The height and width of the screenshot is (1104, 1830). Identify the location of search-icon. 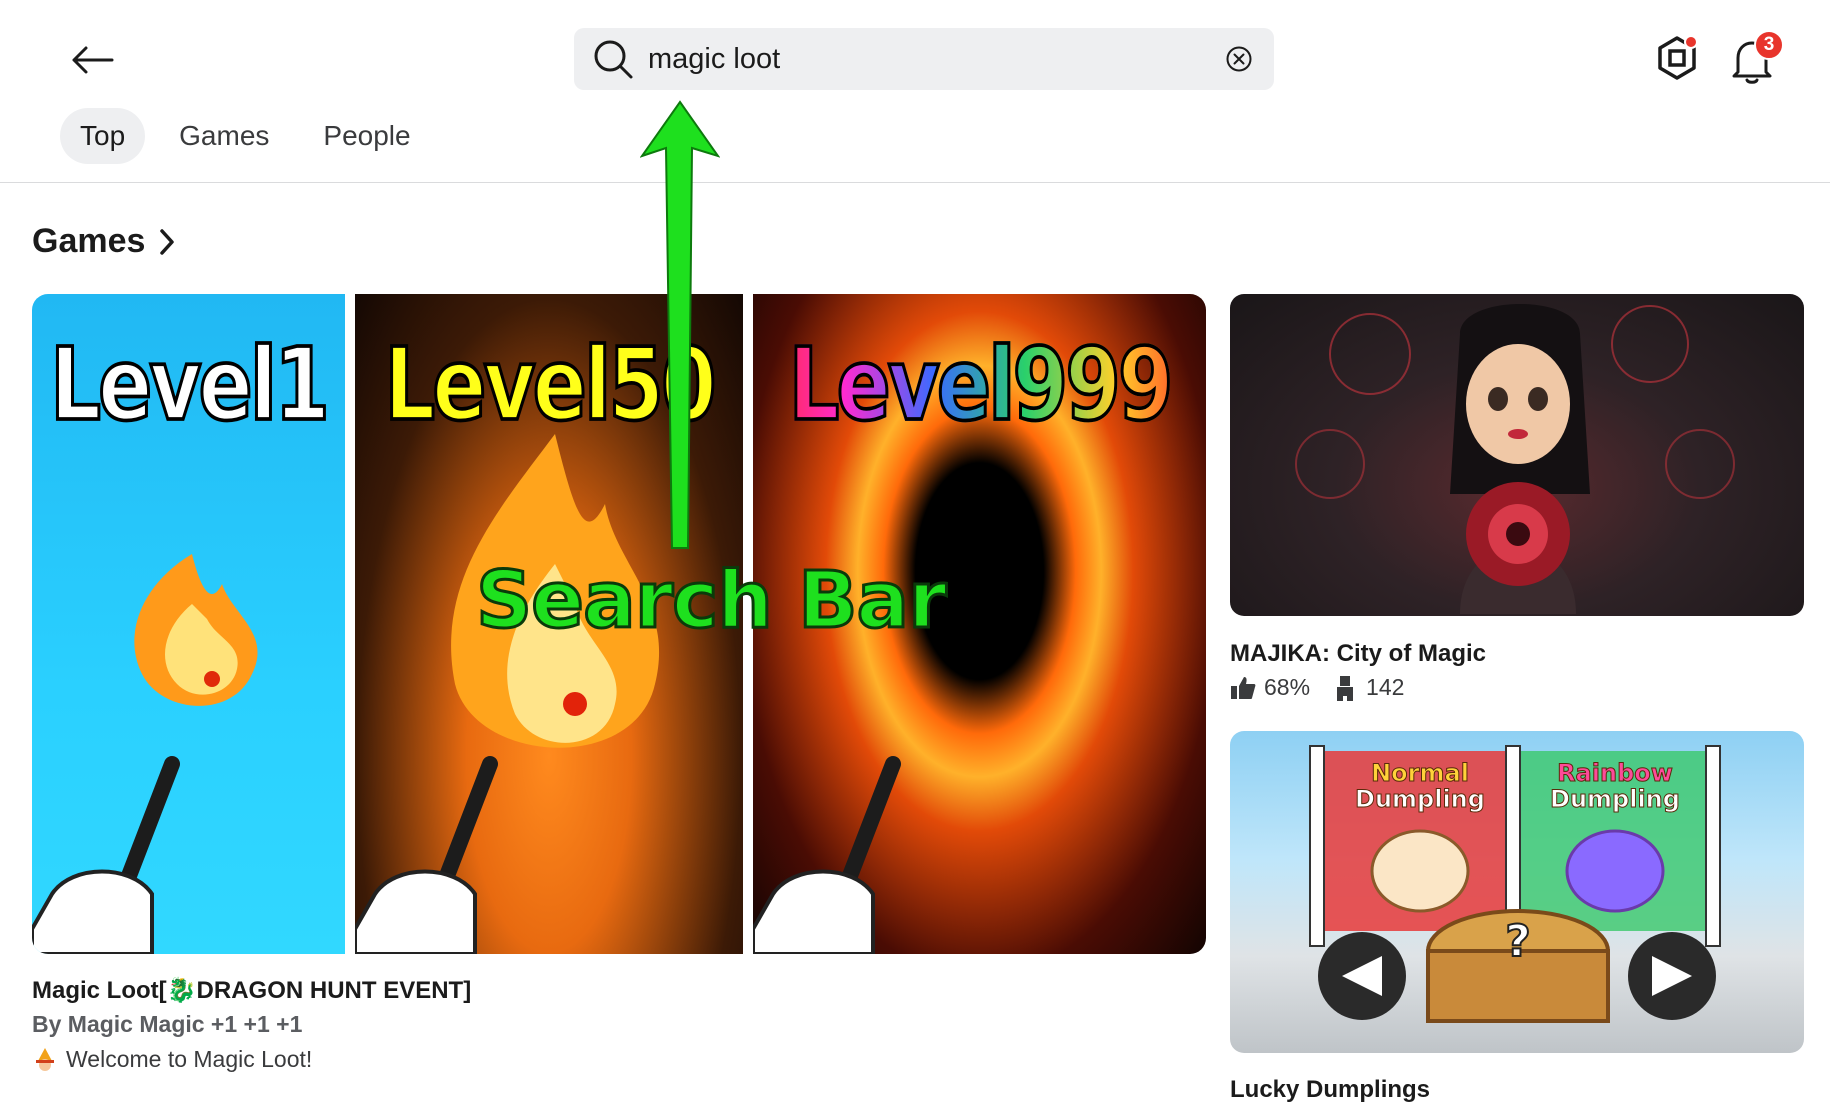
(613, 59).